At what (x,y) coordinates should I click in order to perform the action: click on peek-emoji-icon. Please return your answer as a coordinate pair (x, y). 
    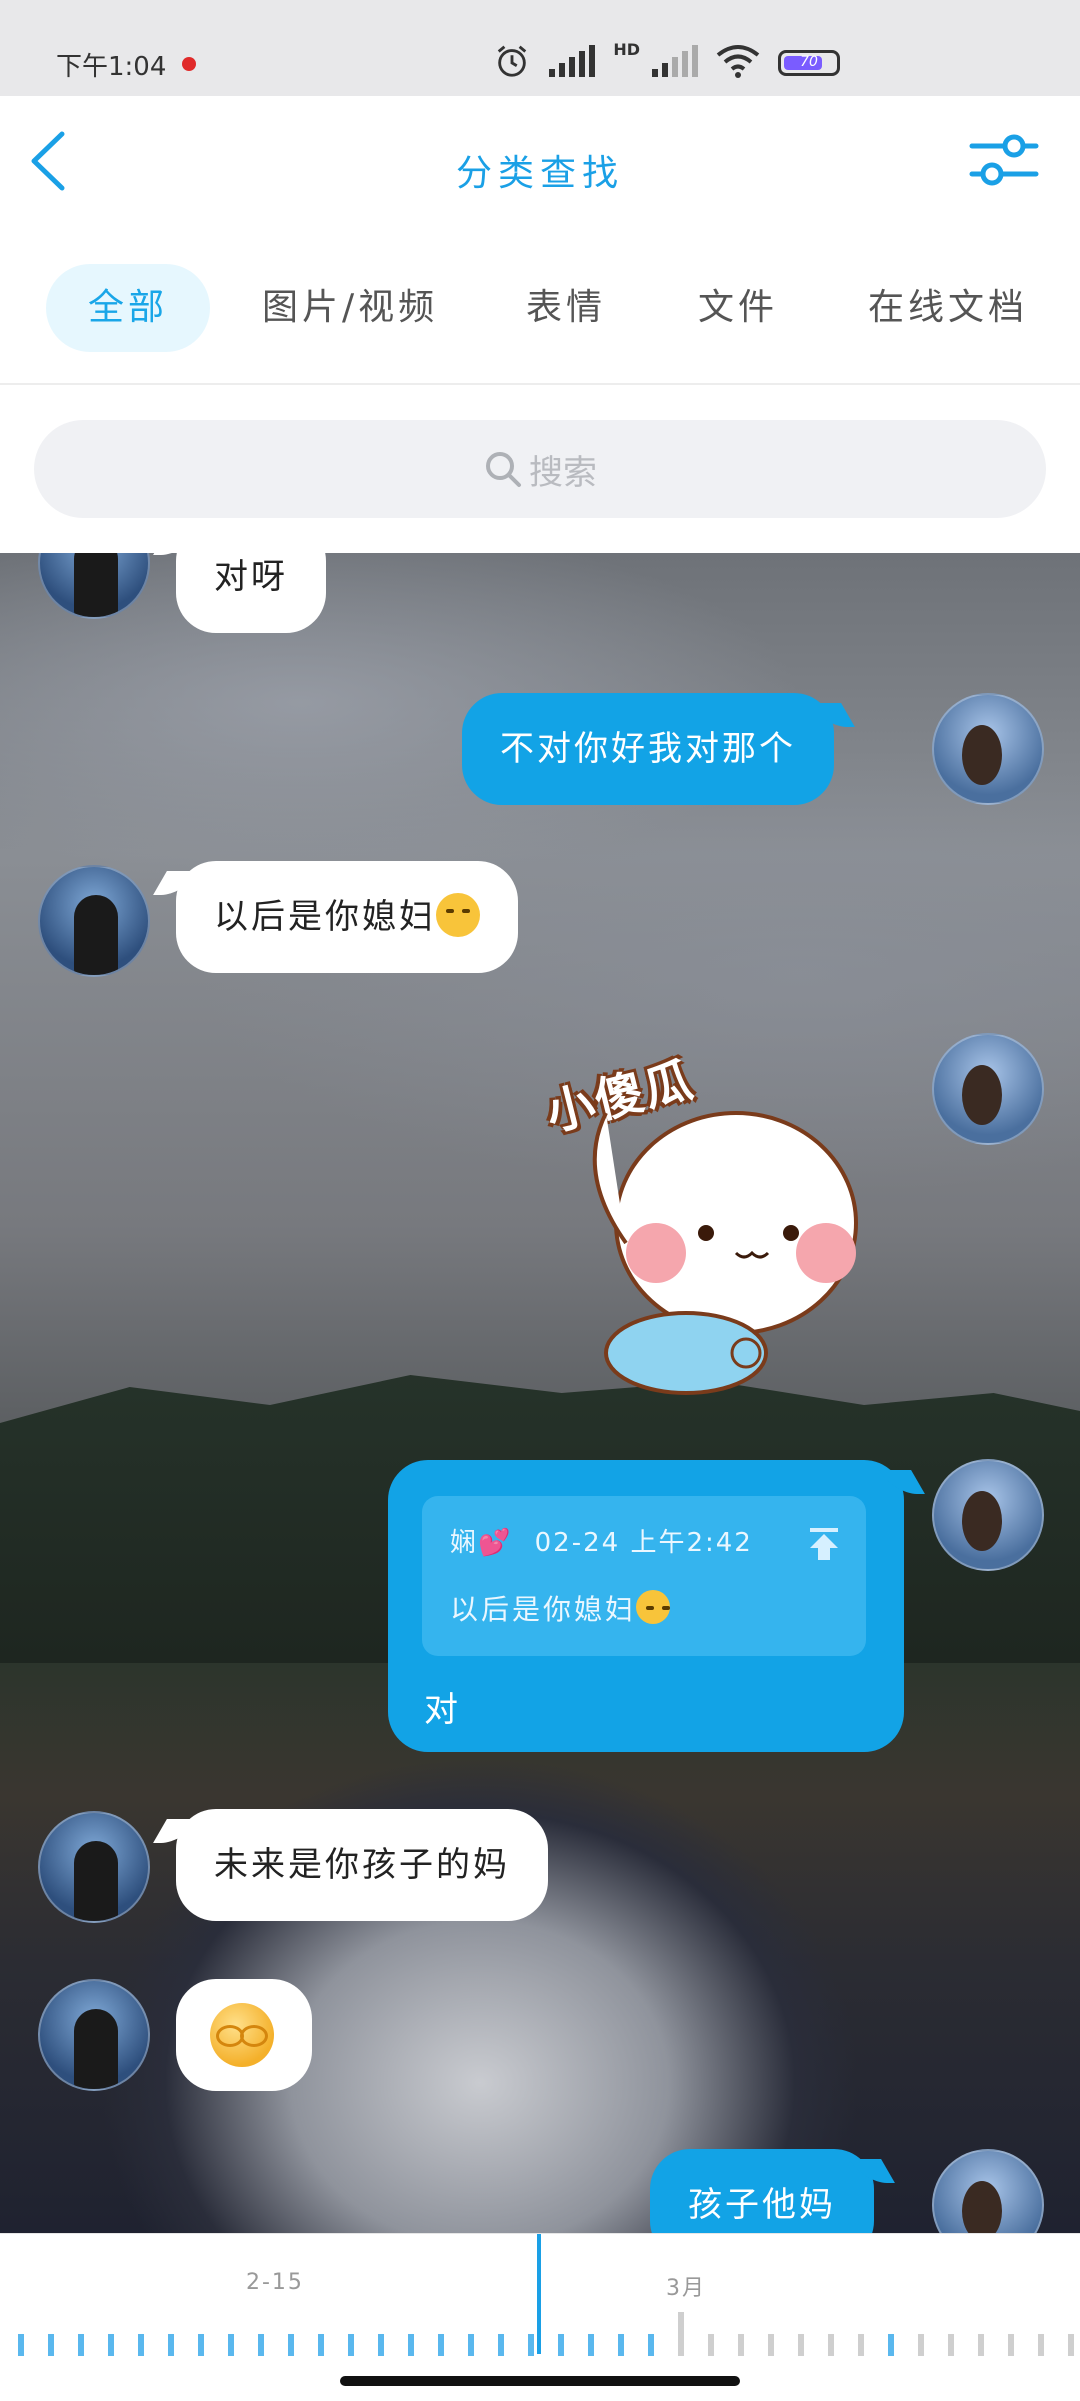
    Looking at the image, I should click on (242, 2035).